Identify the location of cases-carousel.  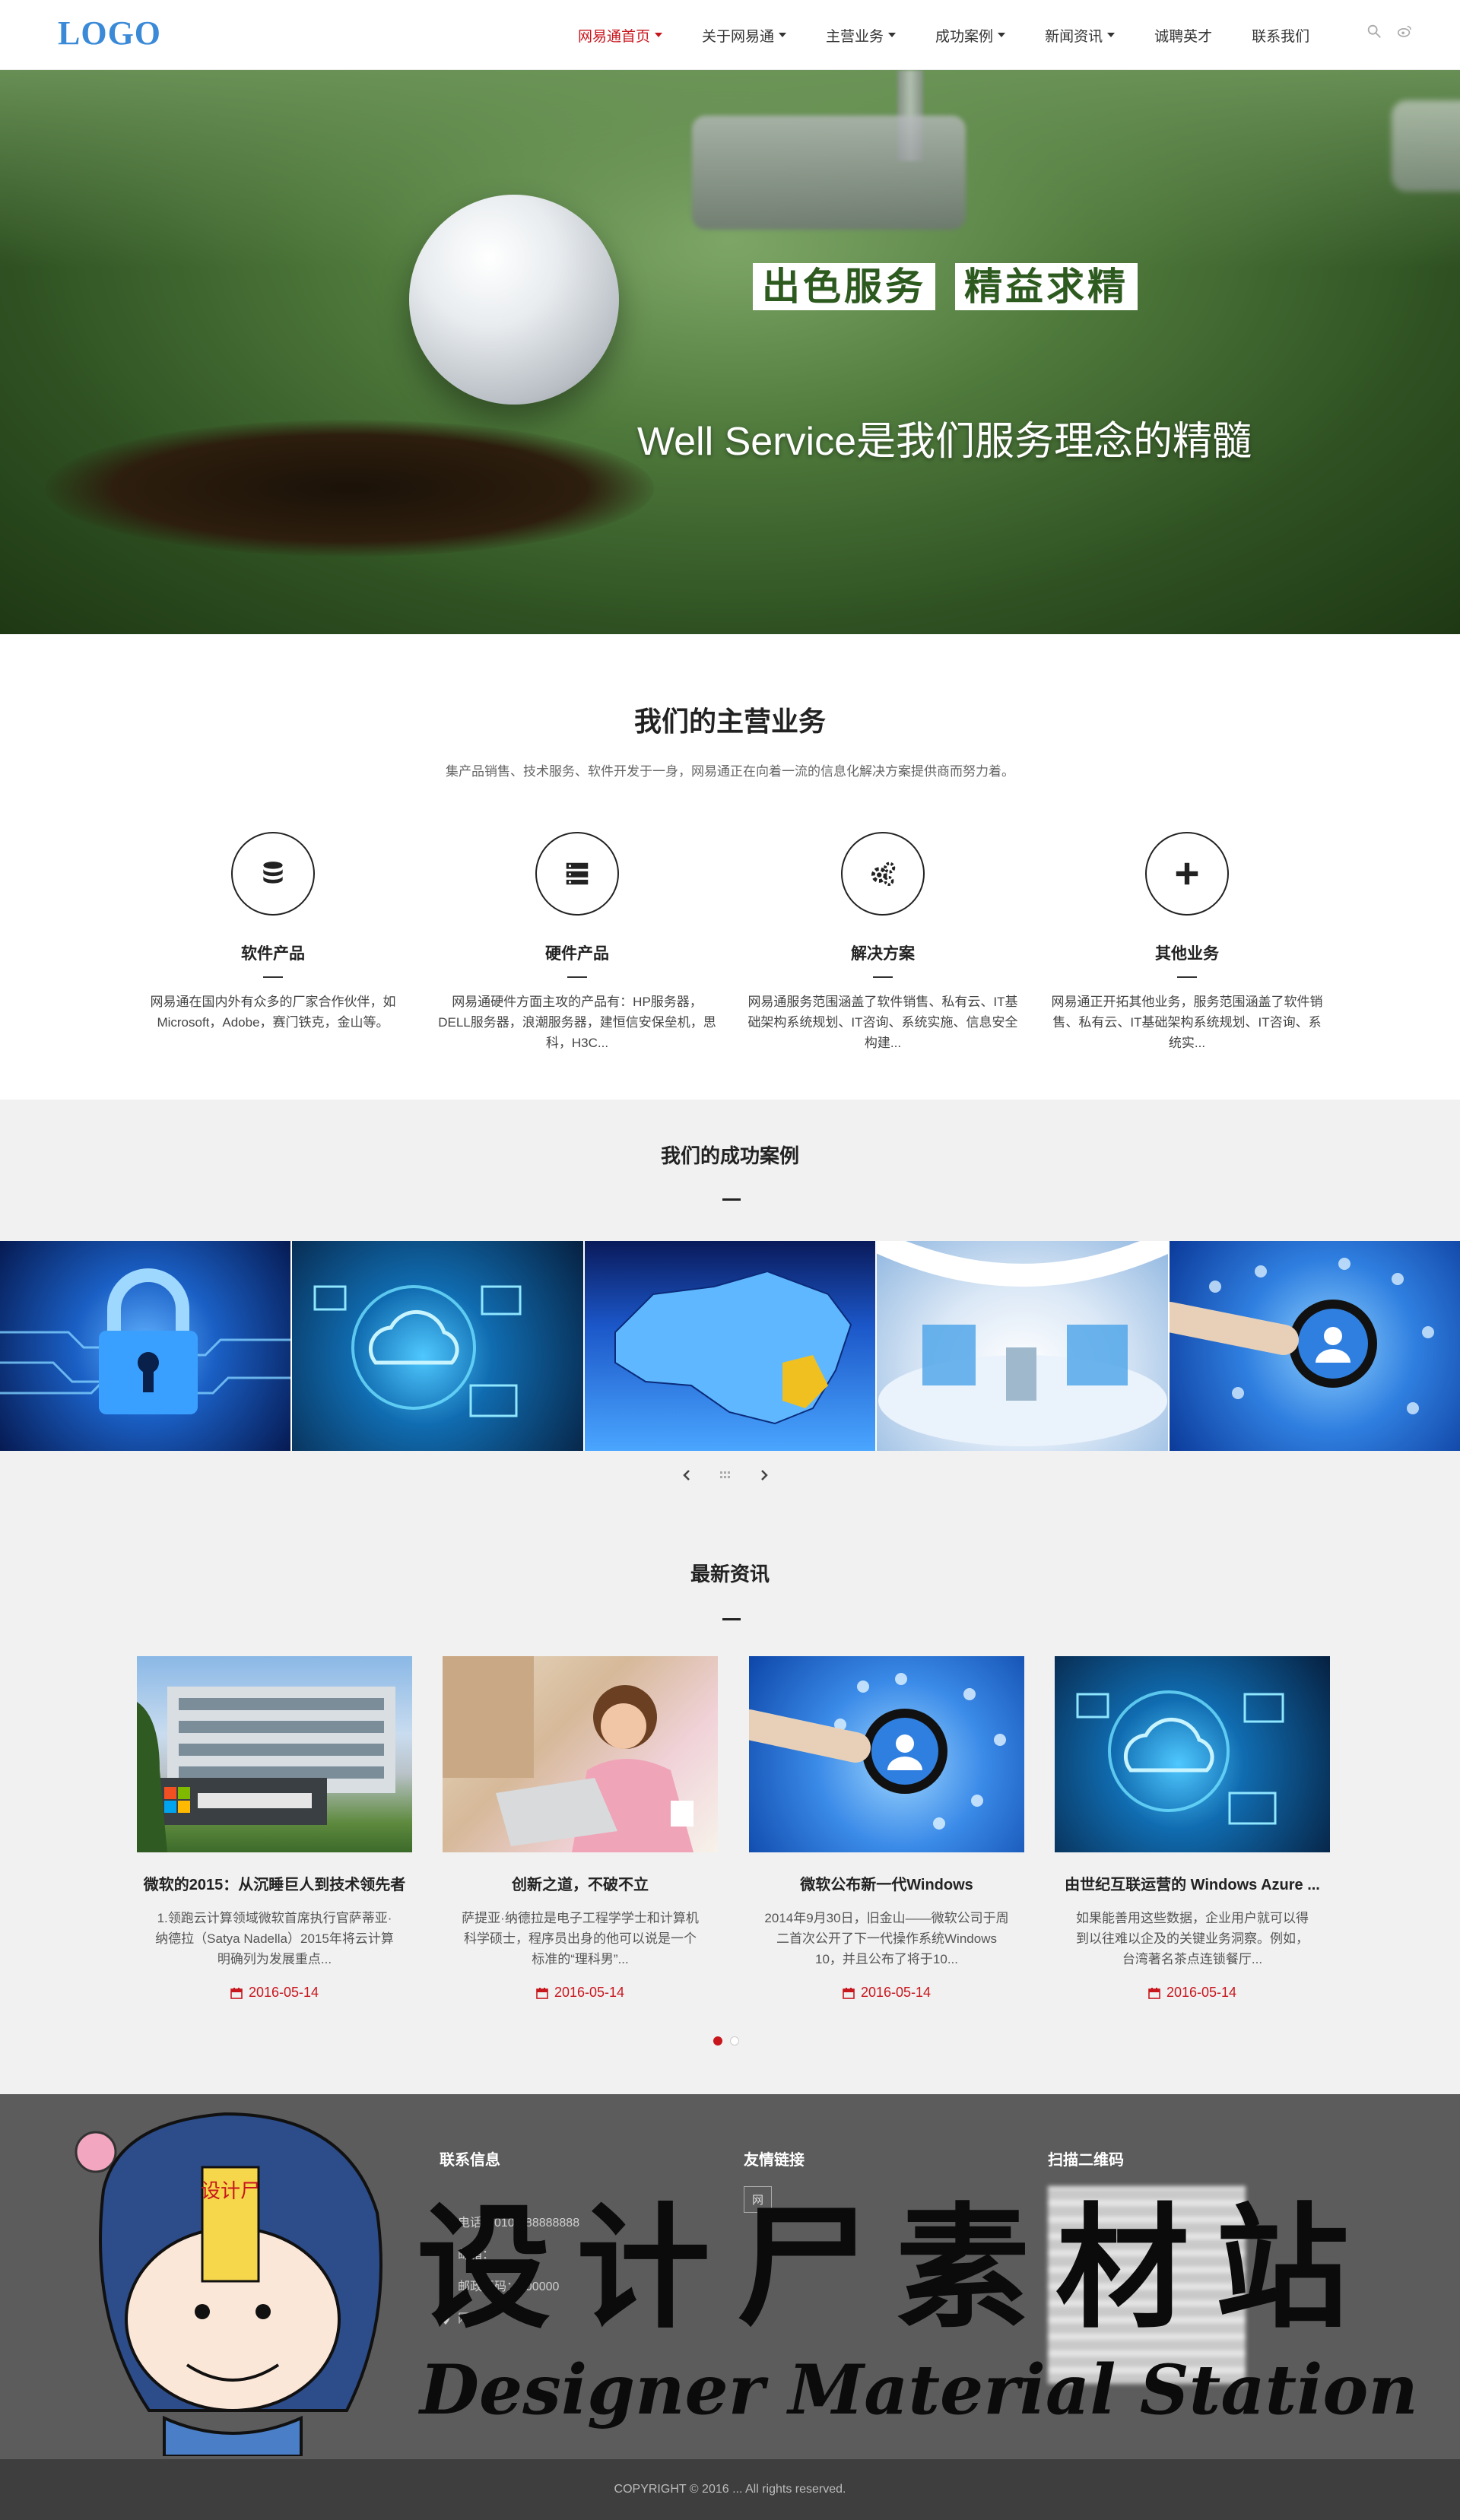
(730, 1346).